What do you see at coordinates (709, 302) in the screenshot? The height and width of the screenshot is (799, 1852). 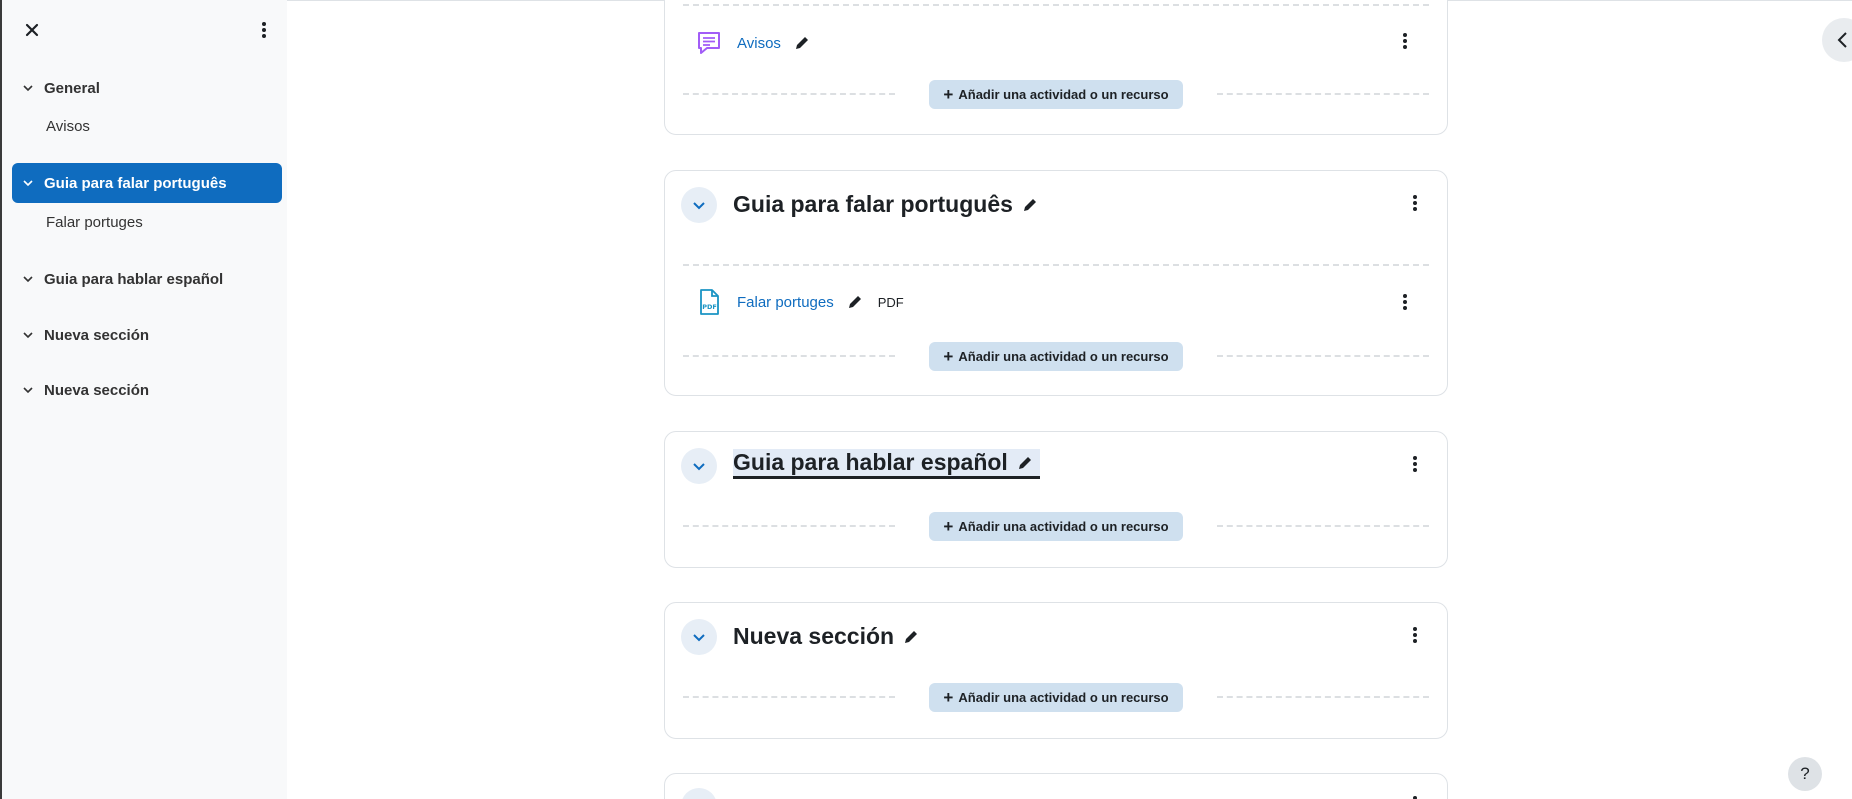 I see `pdf-file-icon: PDF` at bounding box center [709, 302].